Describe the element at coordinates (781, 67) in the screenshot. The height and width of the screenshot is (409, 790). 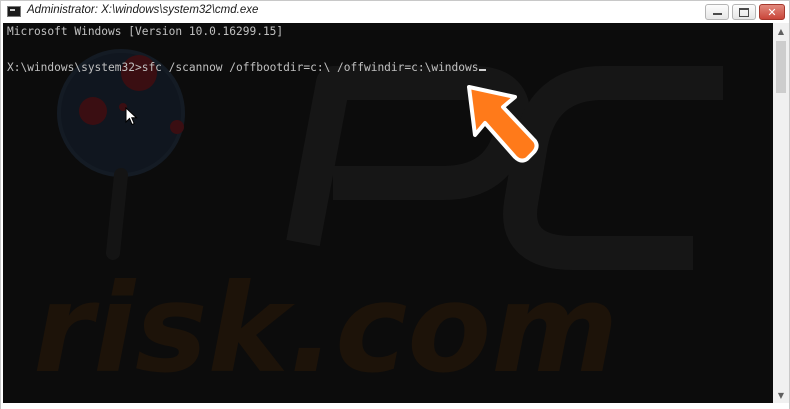
I see `scrollbar-thumb` at that location.